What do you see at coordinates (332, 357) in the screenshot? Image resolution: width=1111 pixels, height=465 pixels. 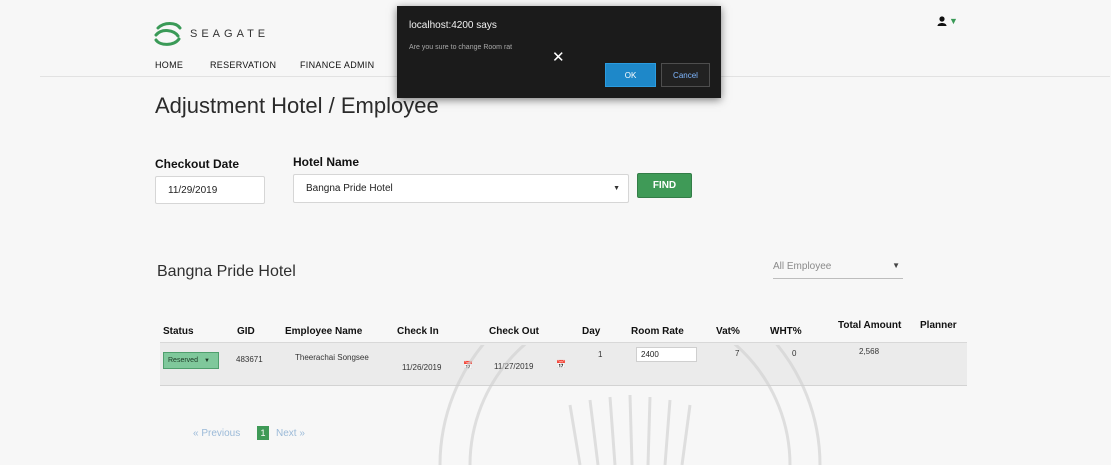 I see `cell-employee-name: Theerachai Songsee` at bounding box center [332, 357].